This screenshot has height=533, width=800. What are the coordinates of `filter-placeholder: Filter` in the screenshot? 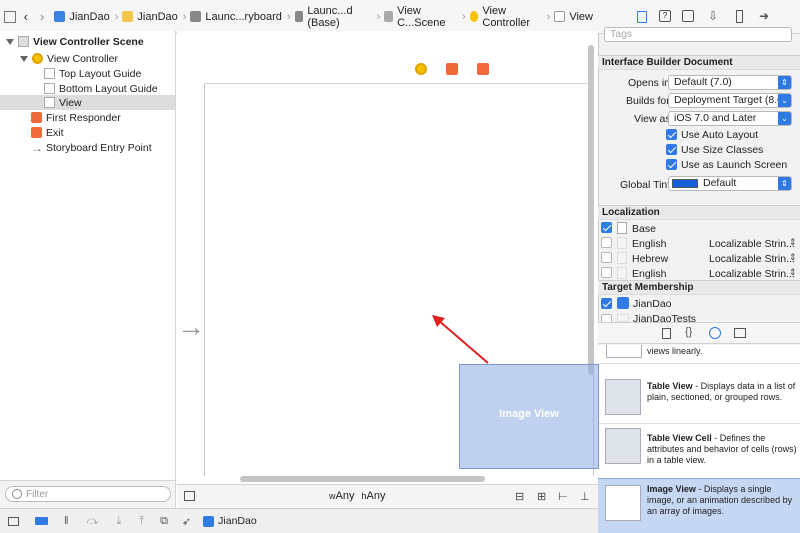 It's located at (37, 494).